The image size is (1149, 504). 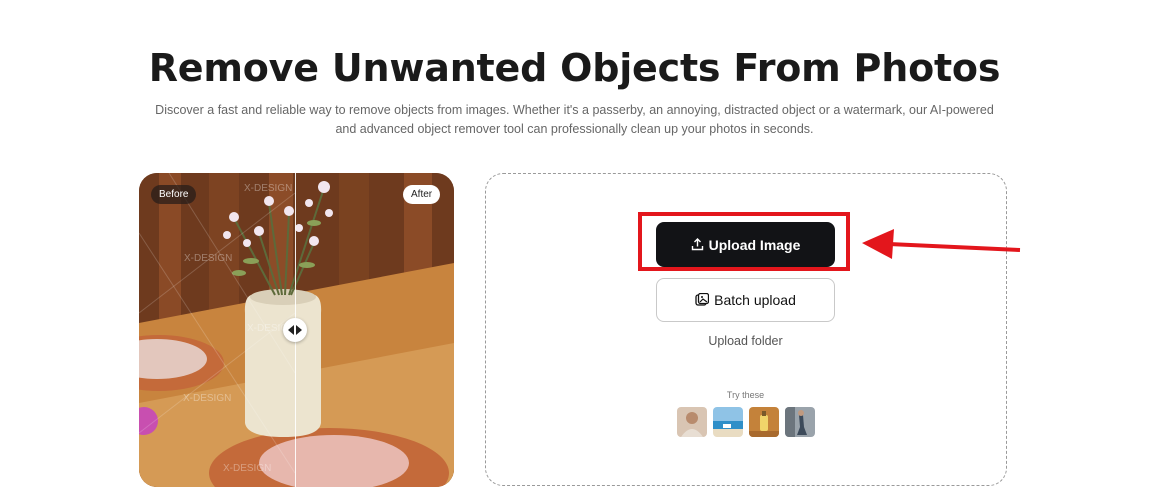 I want to click on batch-upload-label: Batch upload, so click(x=755, y=300).